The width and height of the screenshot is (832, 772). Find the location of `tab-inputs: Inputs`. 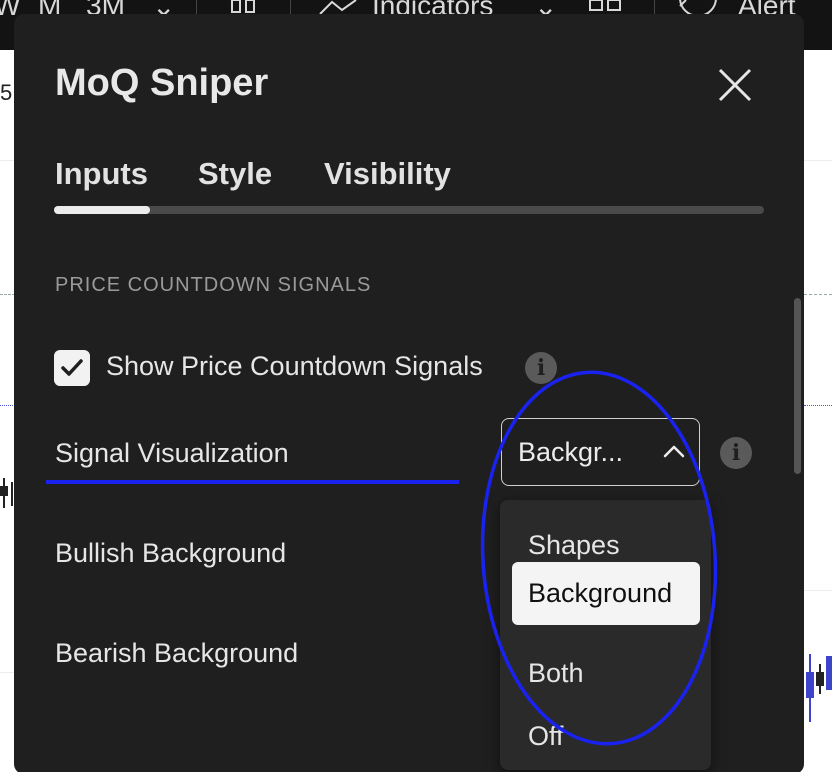

tab-inputs: Inputs is located at coordinates (101, 174).